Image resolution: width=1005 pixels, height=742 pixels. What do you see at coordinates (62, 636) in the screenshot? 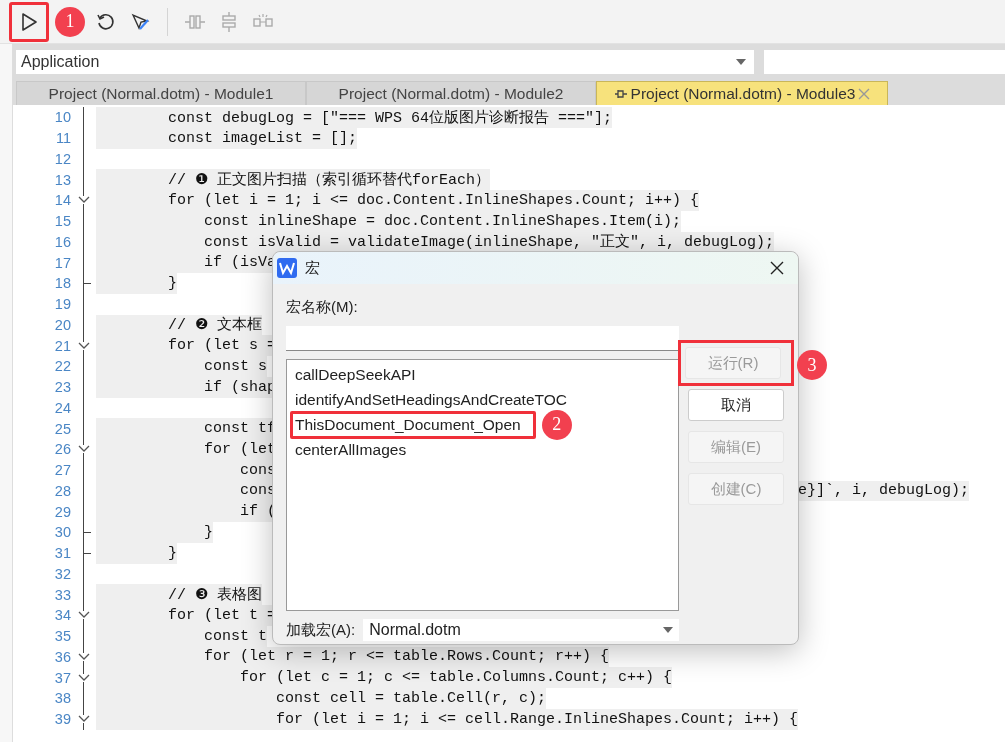
I see `line-number: 35` at bounding box center [62, 636].